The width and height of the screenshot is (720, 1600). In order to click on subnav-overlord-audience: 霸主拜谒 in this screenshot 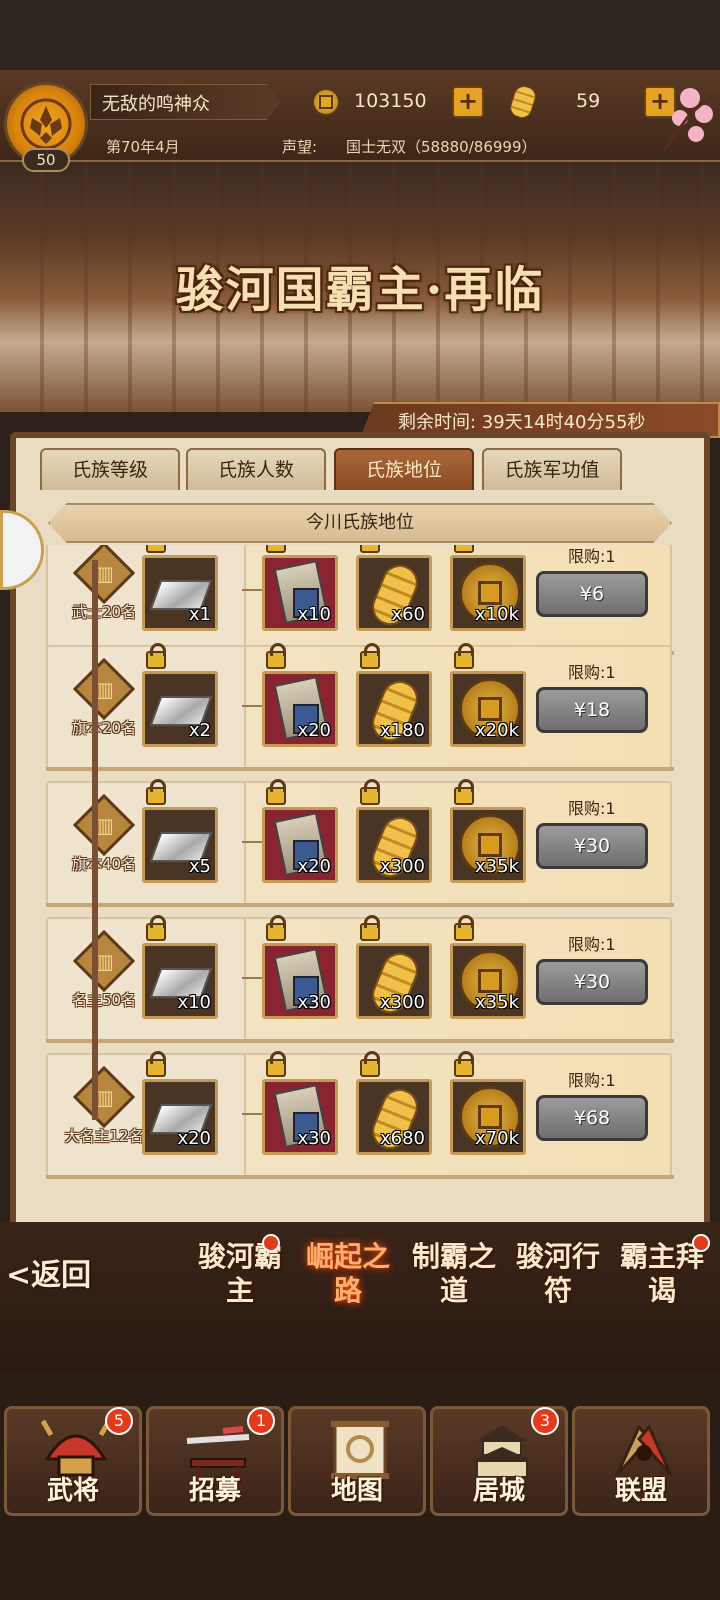, I will do `click(662, 1285)`.